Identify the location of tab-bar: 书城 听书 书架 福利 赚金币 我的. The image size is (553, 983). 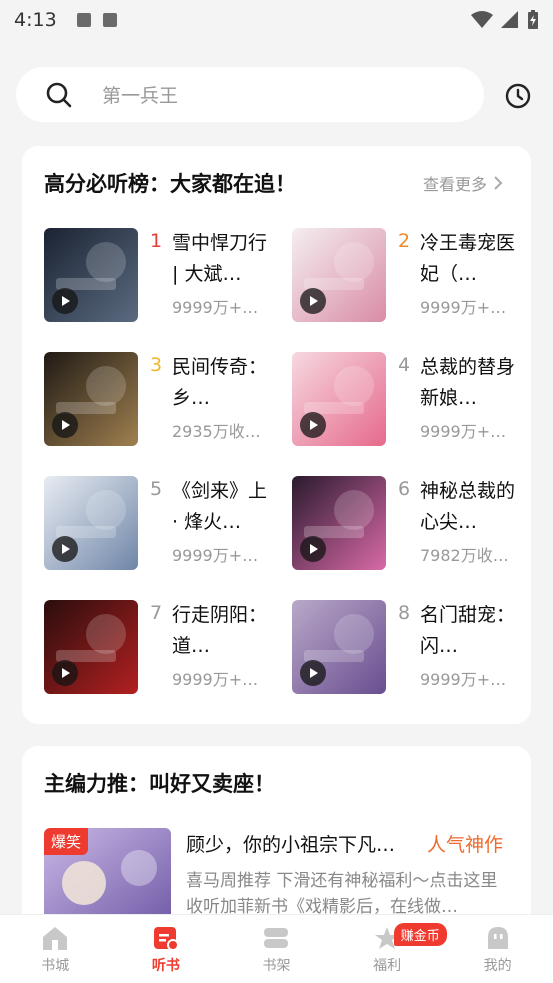
(276, 948).